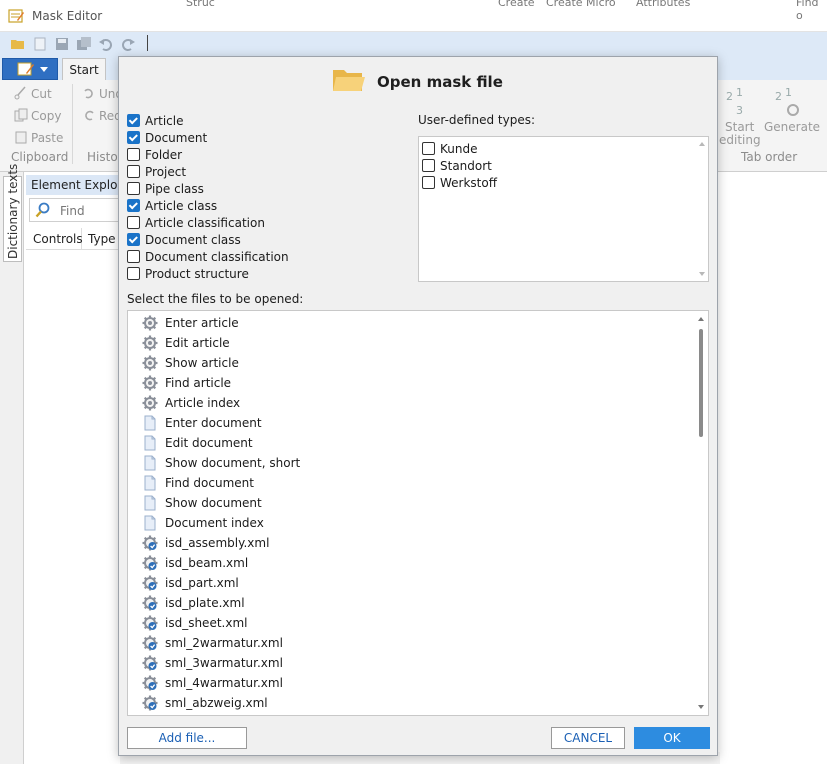 The image size is (827, 764). What do you see at coordinates (267, 239) in the screenshot?
I see `type-checkbox-document-class: Document class` at bounding box center [267, 239].